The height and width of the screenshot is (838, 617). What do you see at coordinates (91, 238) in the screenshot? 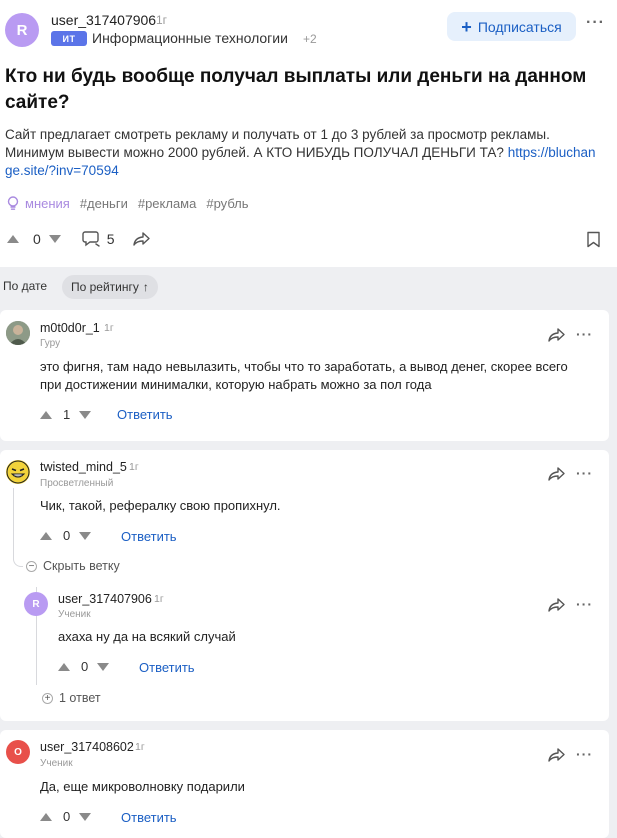
I see `comments-icon` at bounding box center [91, 238].